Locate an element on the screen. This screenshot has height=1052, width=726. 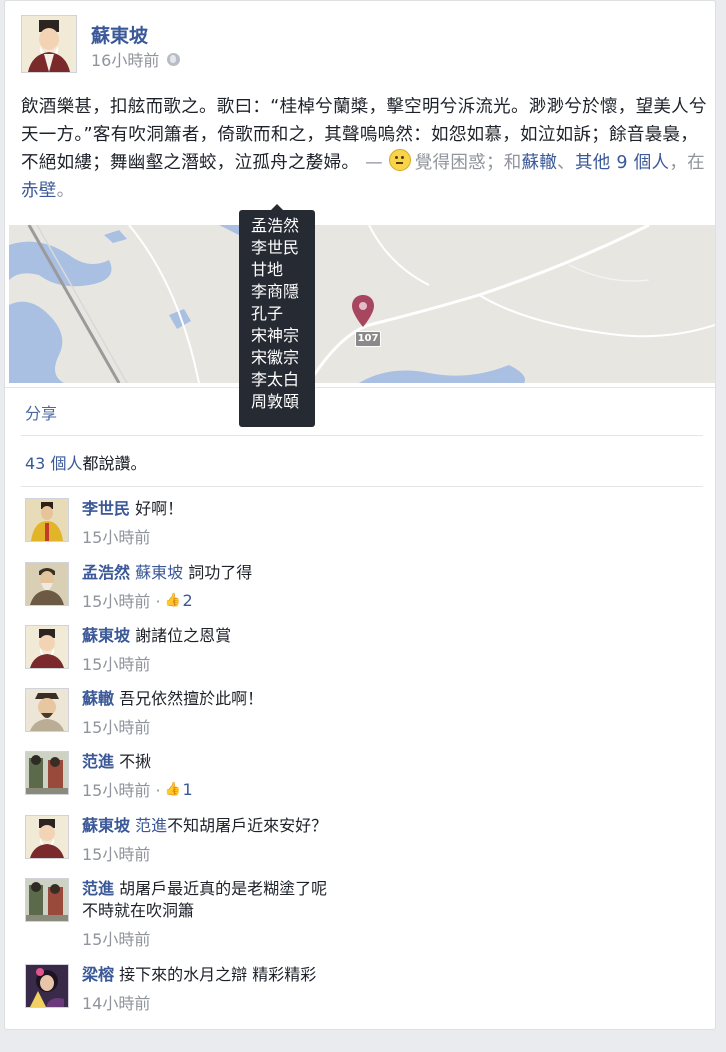
post-end: 。 is located at coordinates (65, 191).